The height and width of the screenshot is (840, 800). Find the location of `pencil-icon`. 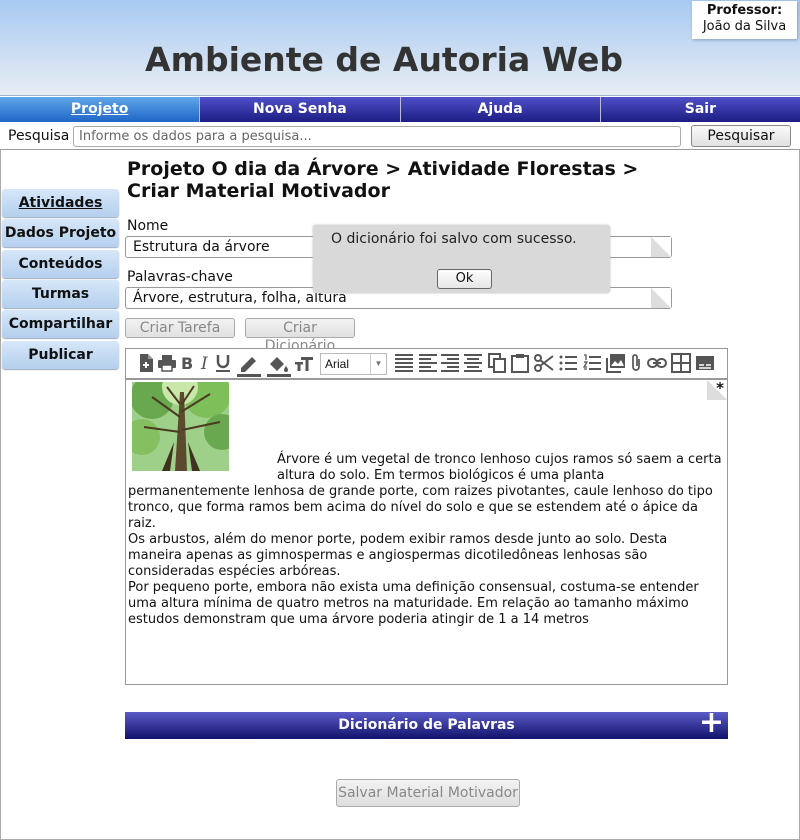

pencil-icon is located at coordinates (249, 365).